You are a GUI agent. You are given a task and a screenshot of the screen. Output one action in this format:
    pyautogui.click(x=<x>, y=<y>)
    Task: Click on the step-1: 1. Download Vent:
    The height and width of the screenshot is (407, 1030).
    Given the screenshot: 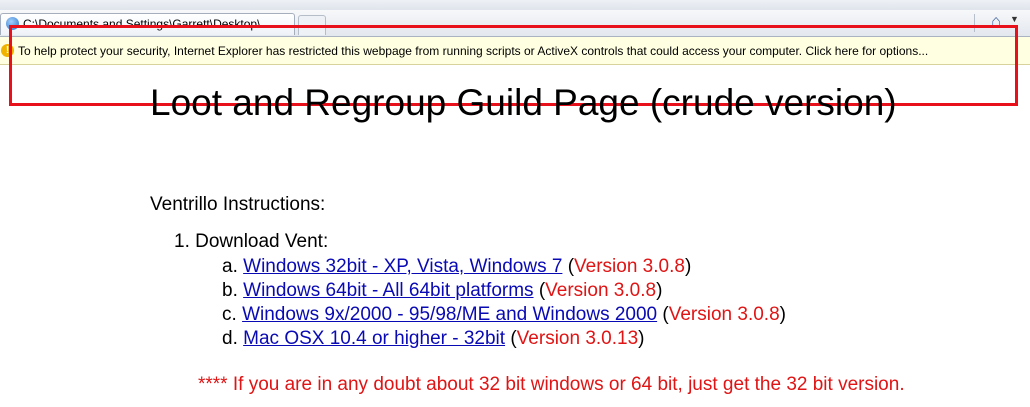 What is the action you would take?
    pyautogui.click(x=251, y=241)
    